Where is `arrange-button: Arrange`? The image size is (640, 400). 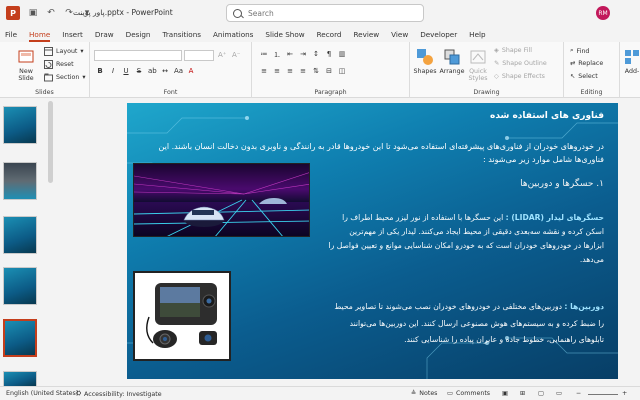
arrange-button: Arrange is located at coordinates (452, 61).